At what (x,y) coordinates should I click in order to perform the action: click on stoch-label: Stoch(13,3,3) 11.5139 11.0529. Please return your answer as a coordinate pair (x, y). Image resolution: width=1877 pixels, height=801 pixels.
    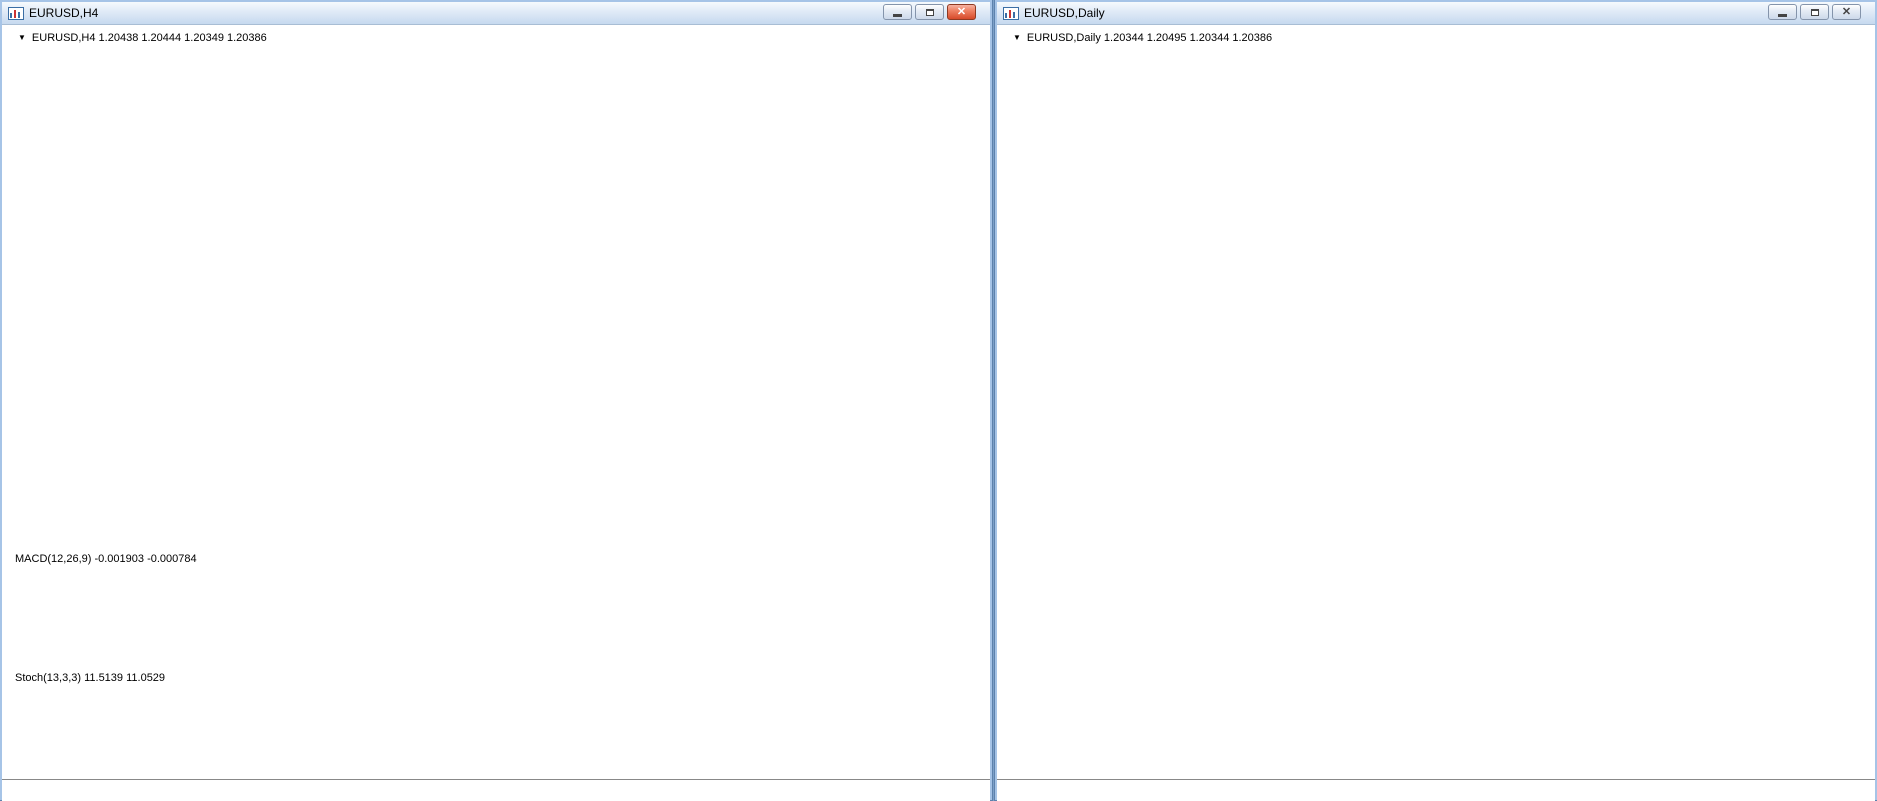
    Looking at the image, I should click on (90, 678).